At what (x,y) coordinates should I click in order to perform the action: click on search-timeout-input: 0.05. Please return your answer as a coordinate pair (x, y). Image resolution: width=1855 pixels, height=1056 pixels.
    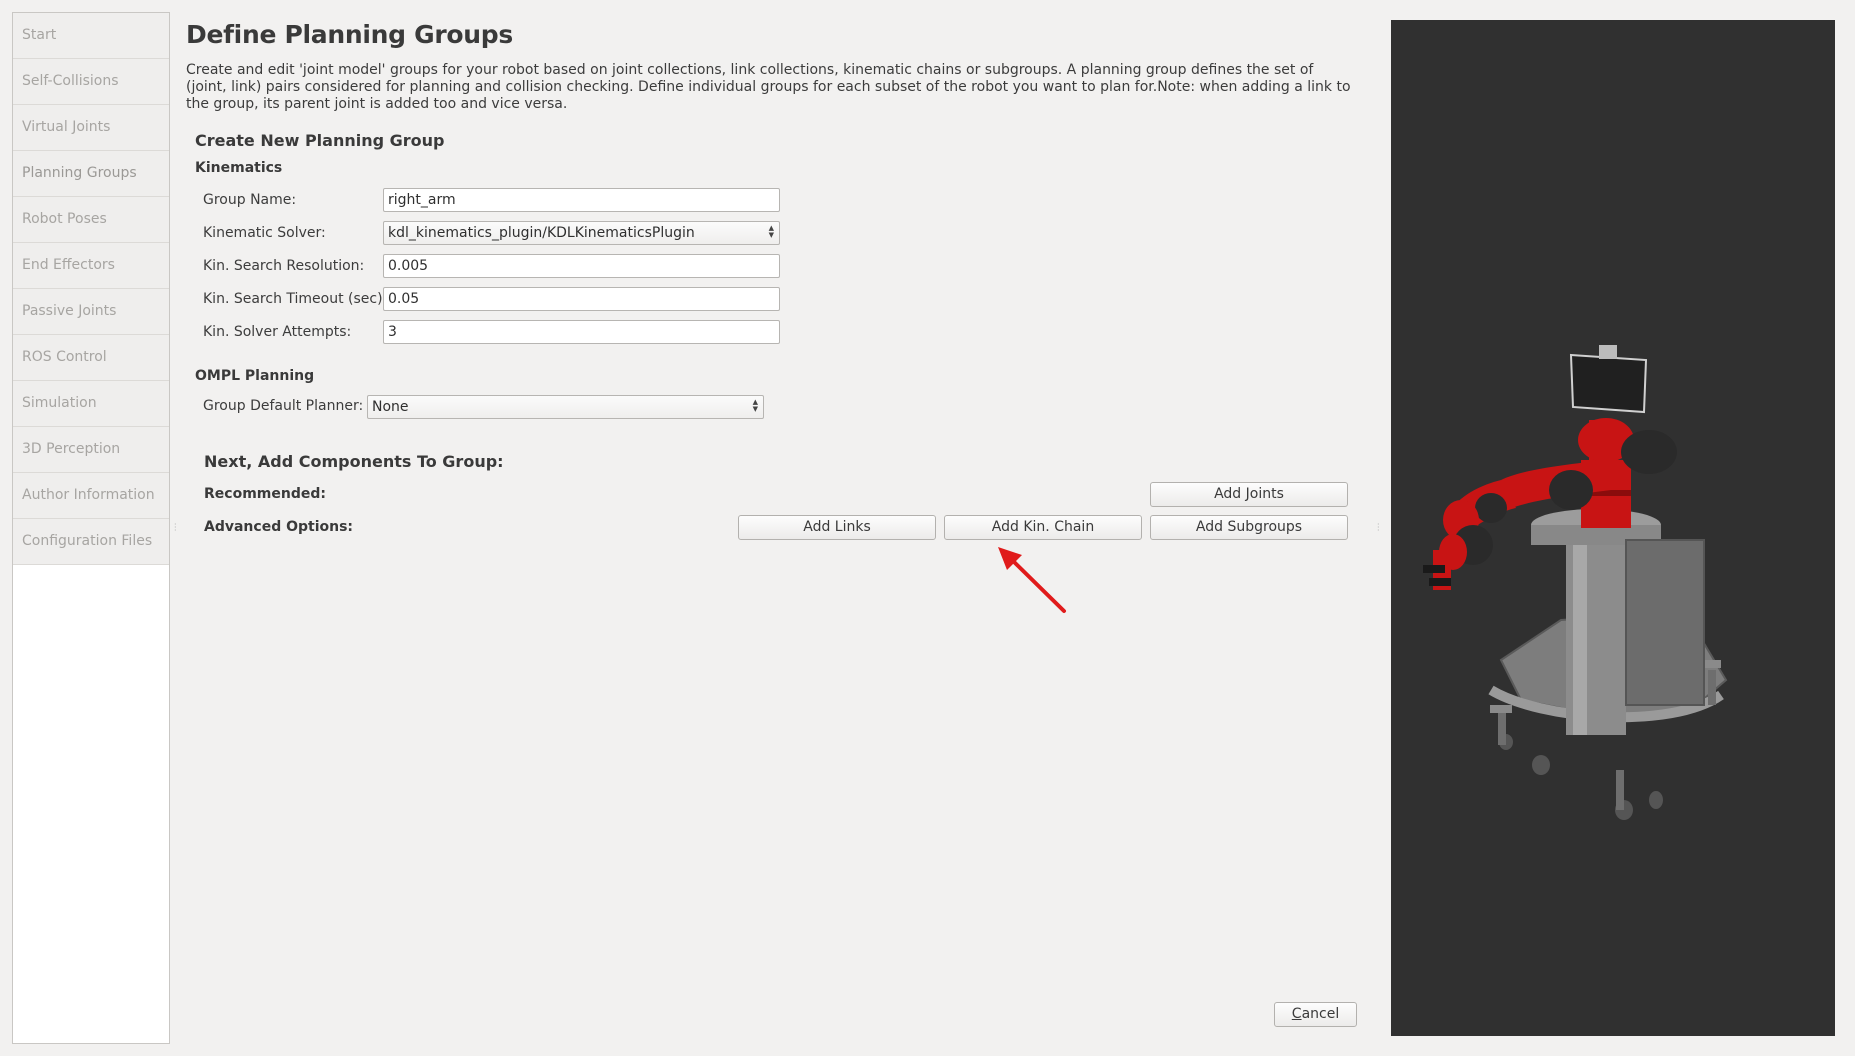
    Looking at the image, I should click on (581, 299).